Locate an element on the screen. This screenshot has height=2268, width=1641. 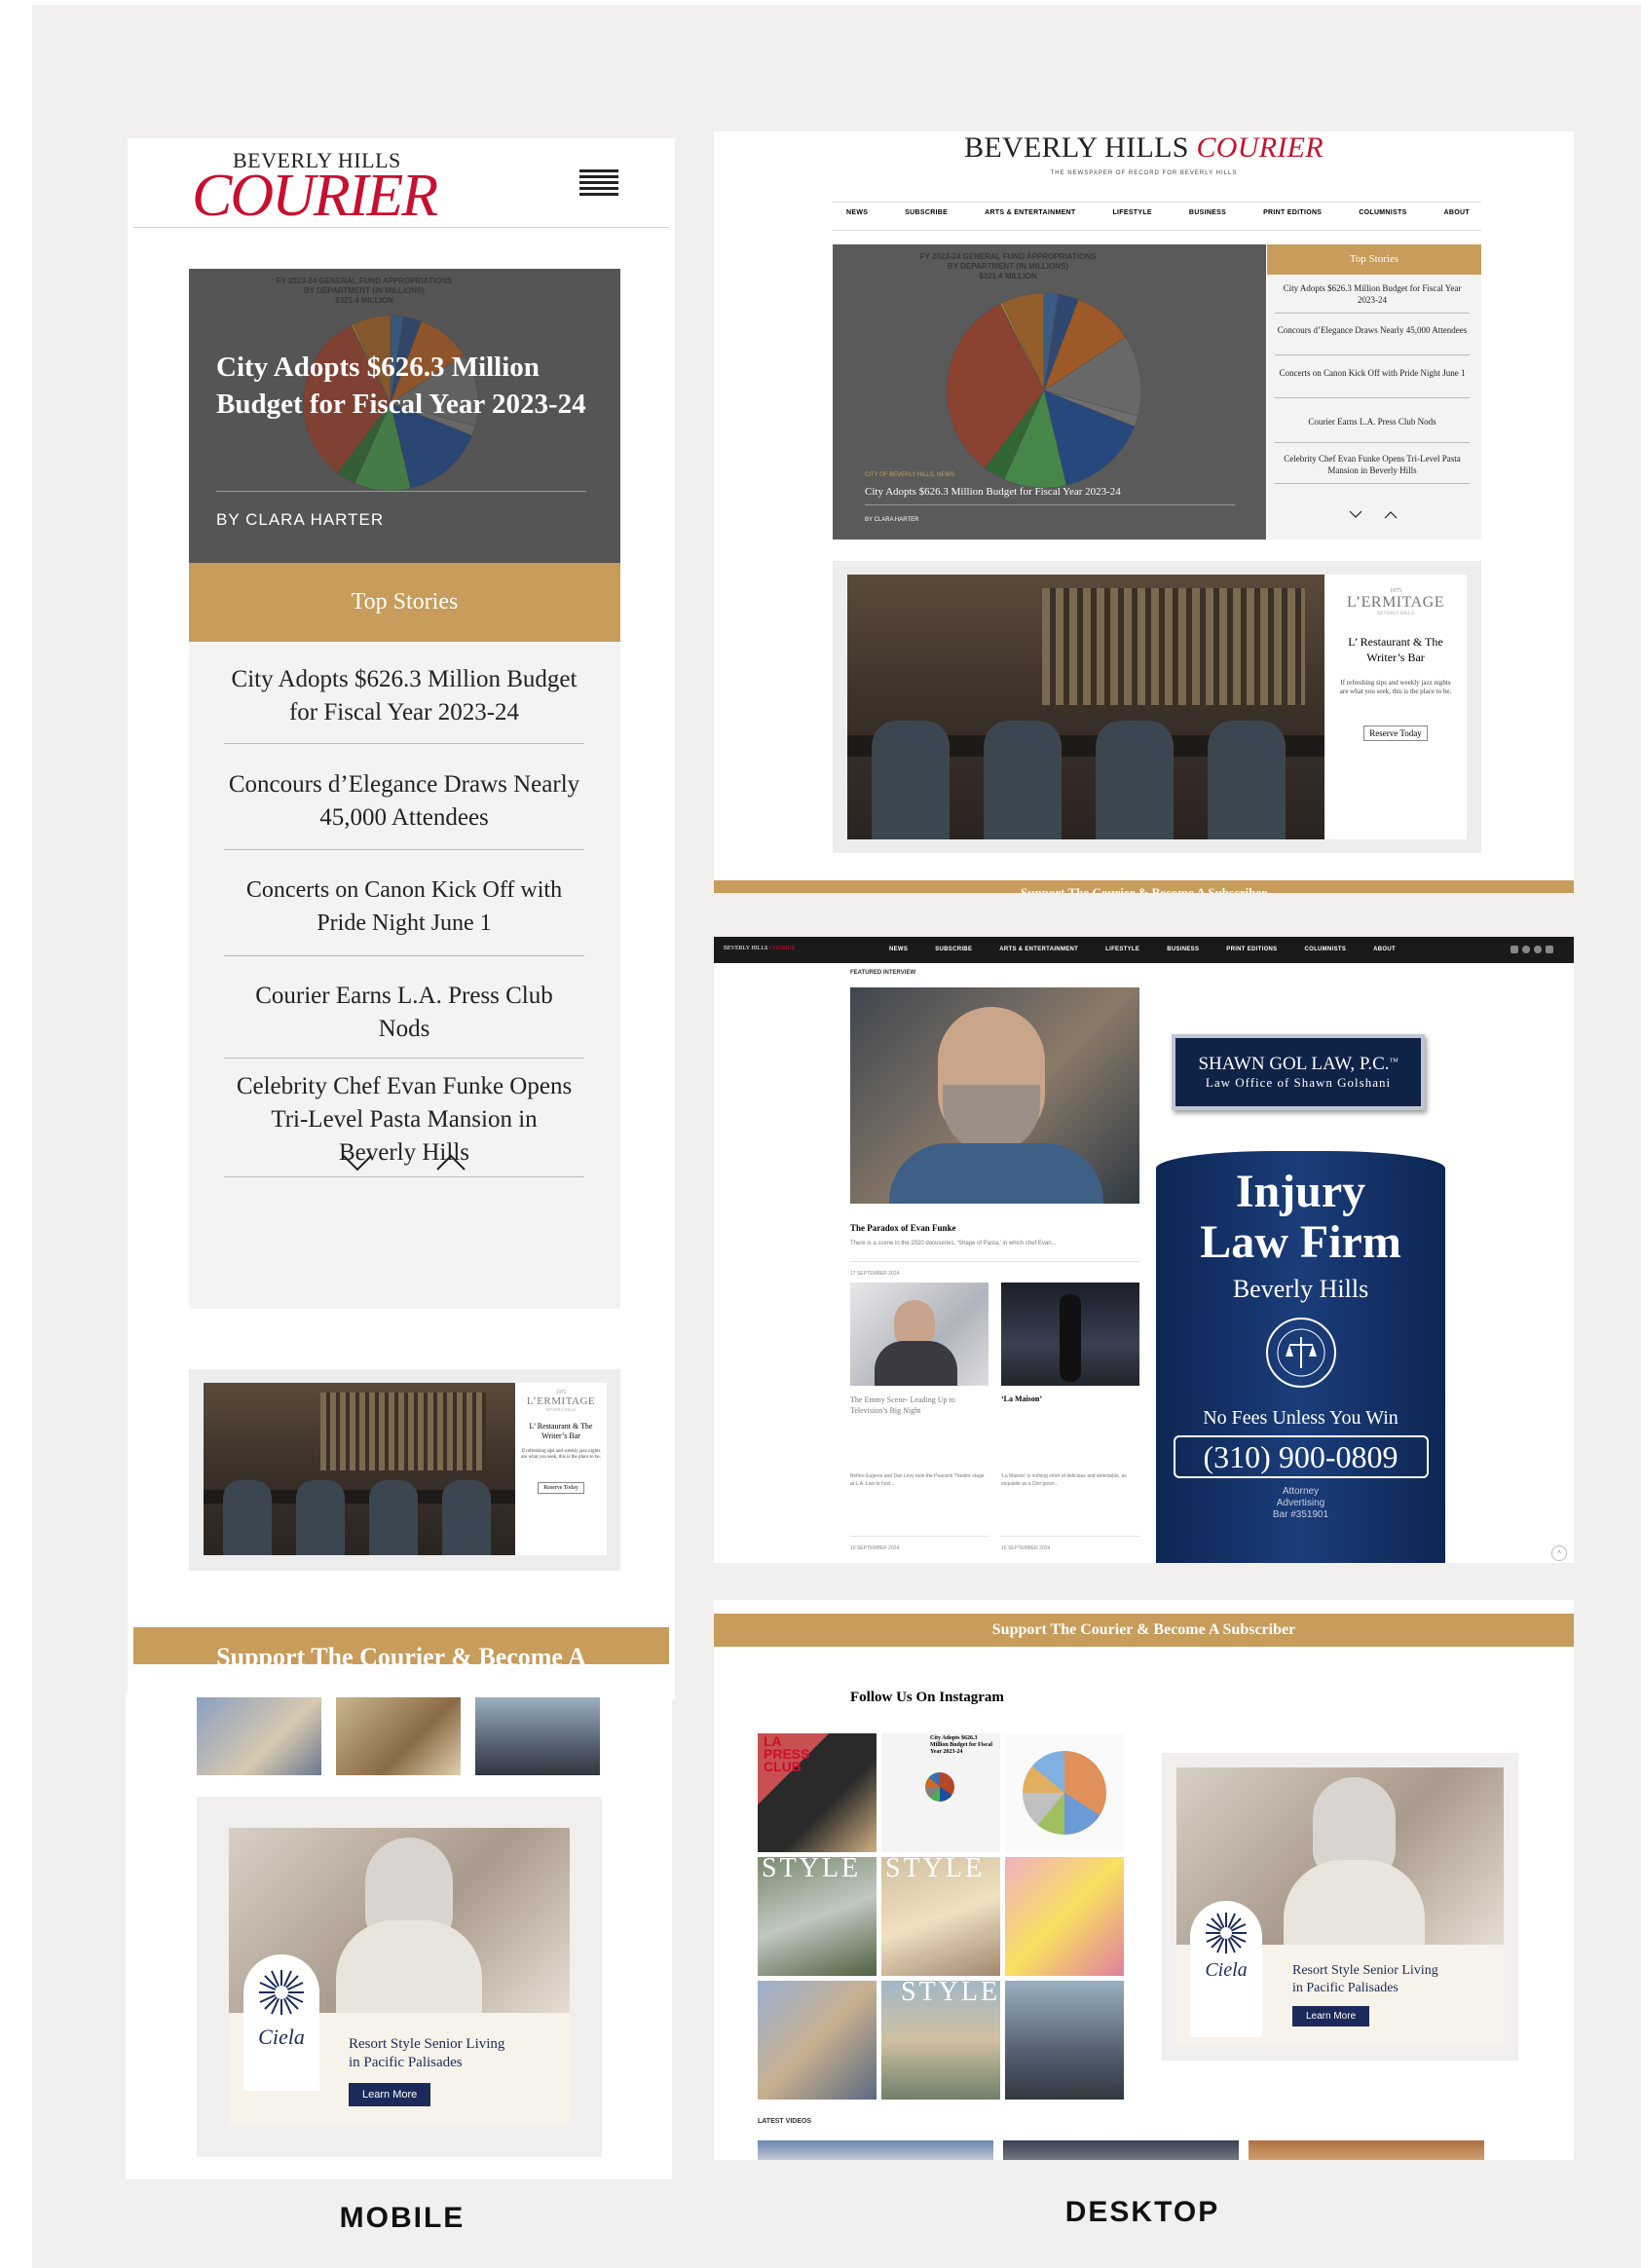
hero-byline: BY CLARA HARTER is located at coordinates (300, 519).